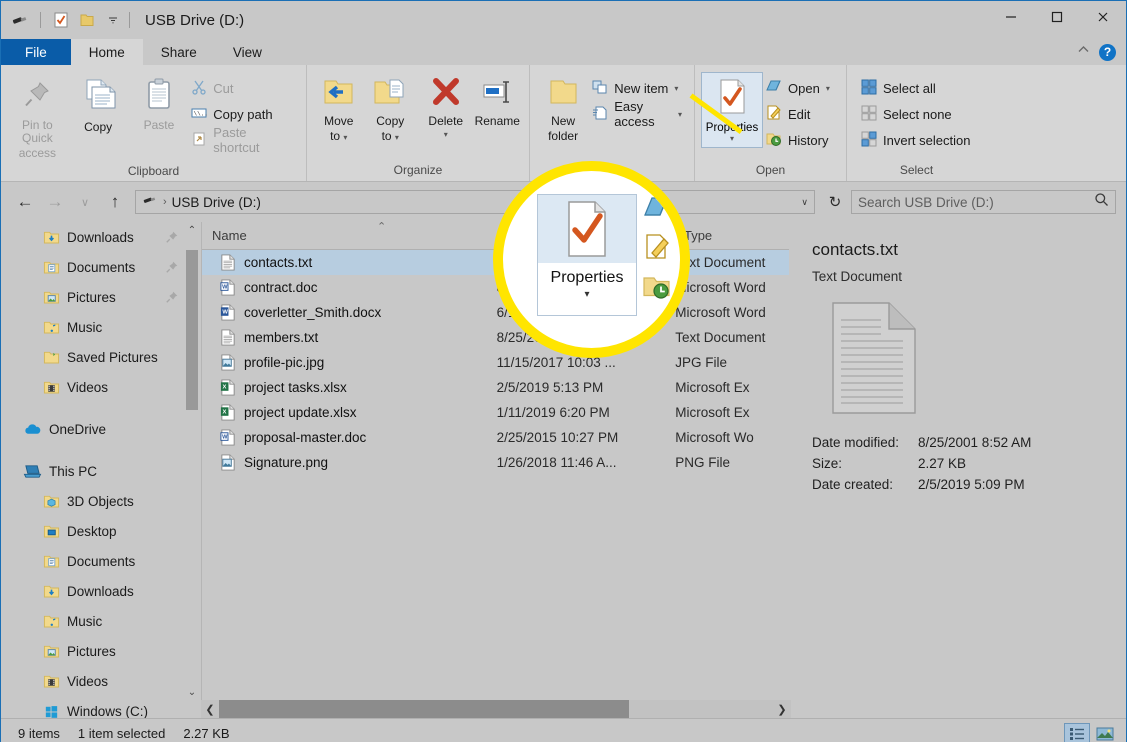 The image size is (1127, 742). What do you see at coordinates (1077, 732) in the screenshot?
I see `details-view-button` at bounding box center [1077, 732].